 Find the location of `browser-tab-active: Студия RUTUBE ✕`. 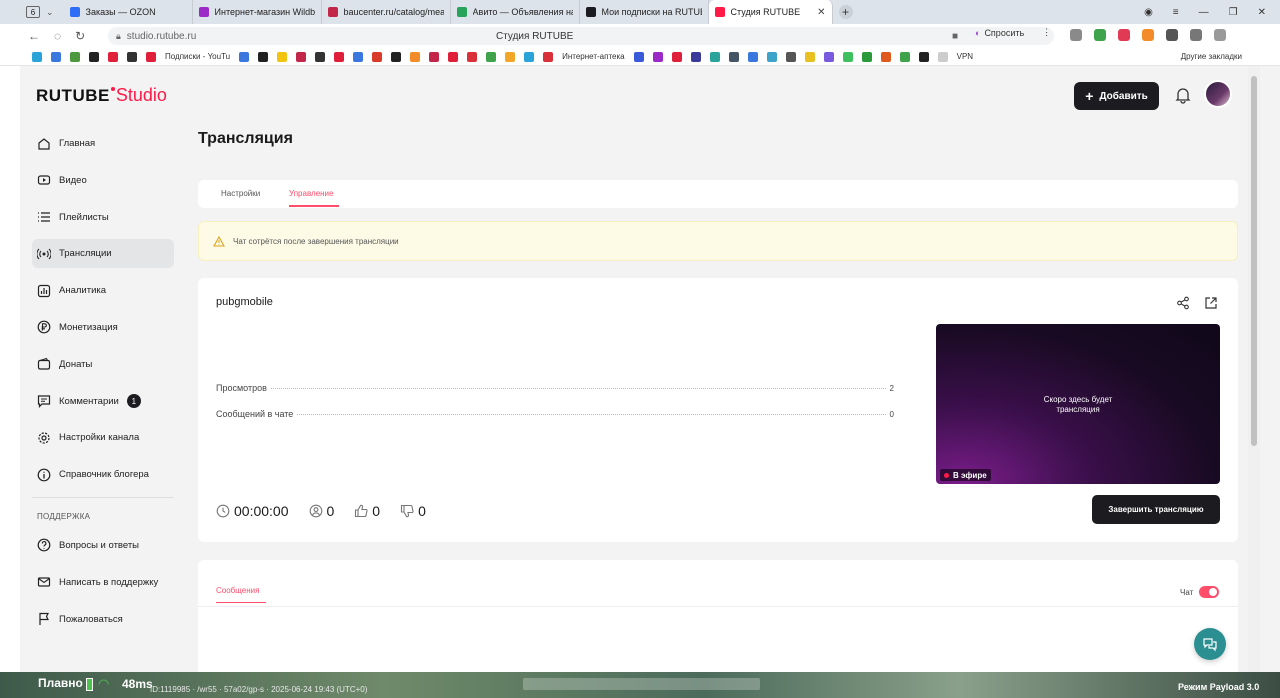

browser-tab-active: Студия RUTUBE ✕ is located at coordinates (770, 12).